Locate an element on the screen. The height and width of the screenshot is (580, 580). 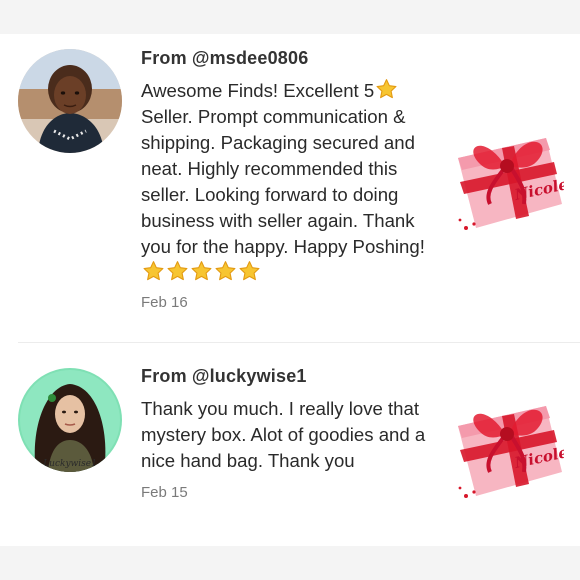
avatar-photo: Luckywise1 is located at coordinates (70, 420).